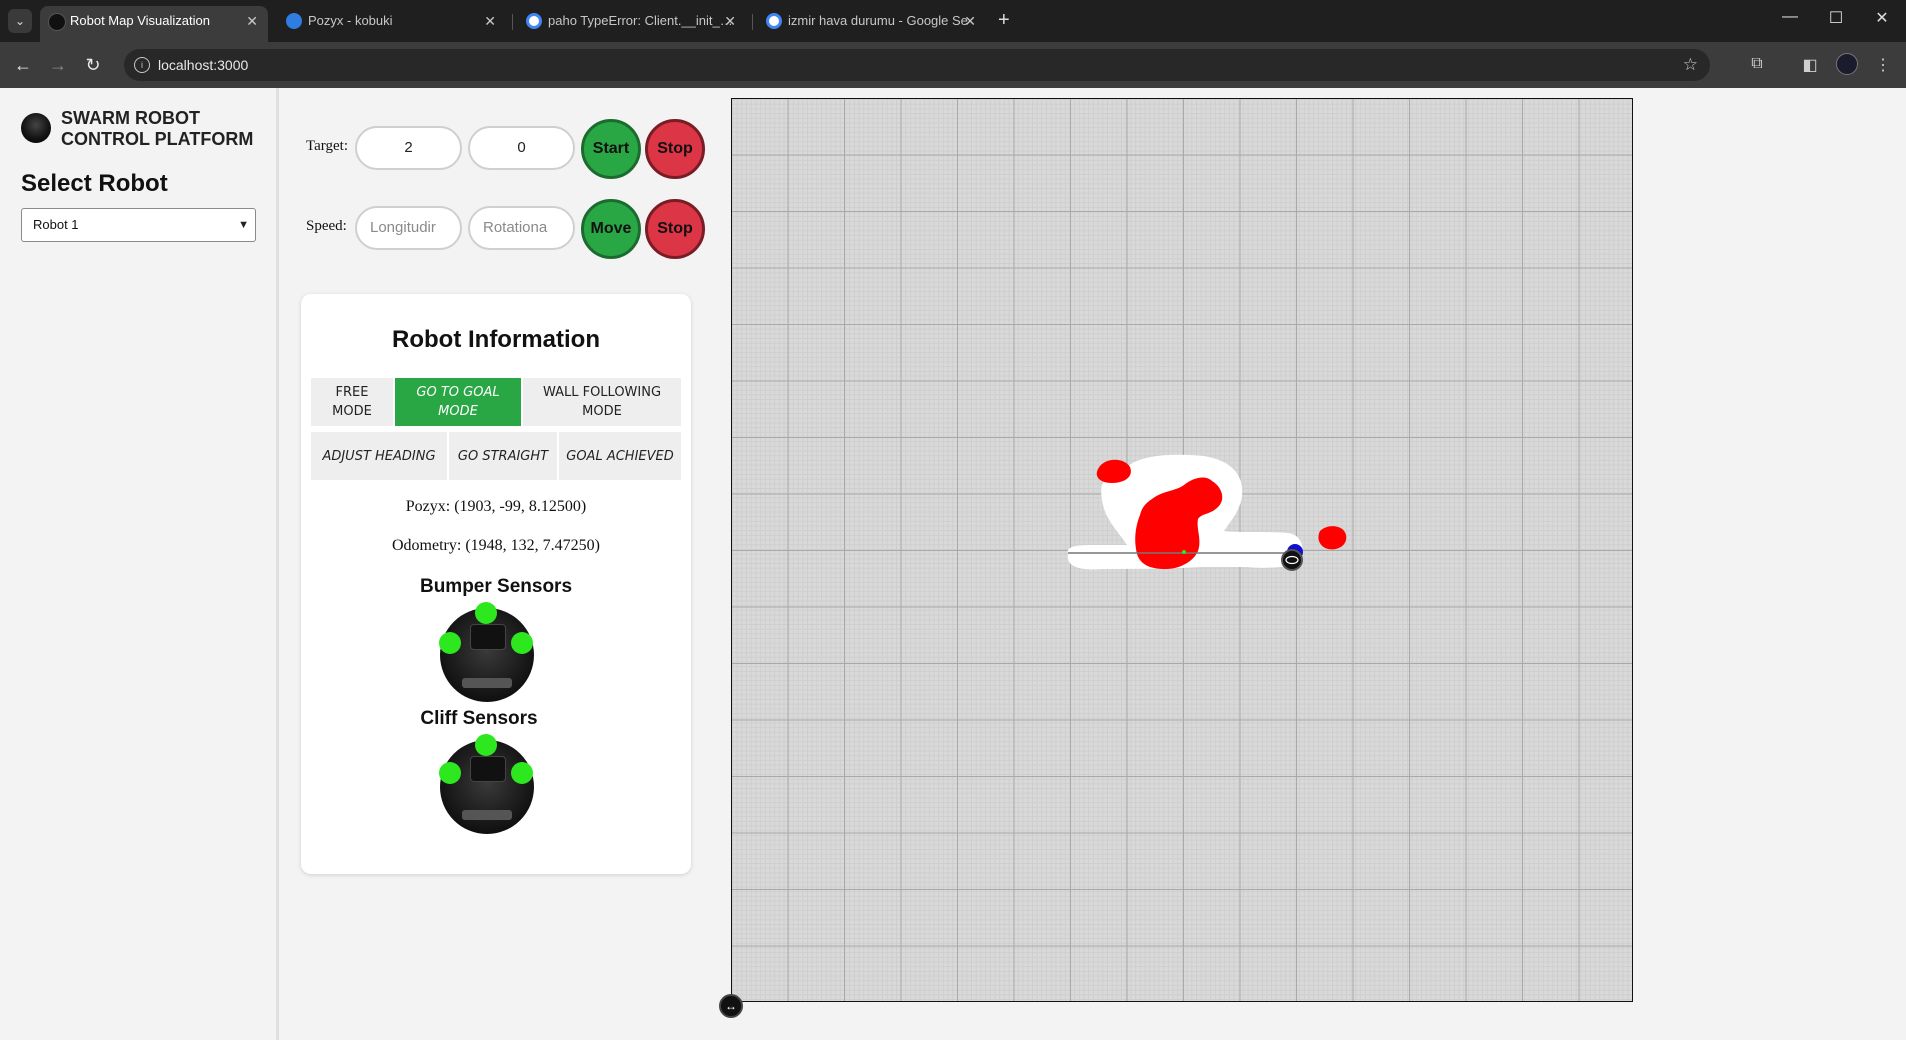 Image resolution: width=1906 pixels, height=1040 pixels. What do you see at coordinates (522, 643) in the screenshot?
I see `bumper-right-indicator` at bounding box center [522, 643].